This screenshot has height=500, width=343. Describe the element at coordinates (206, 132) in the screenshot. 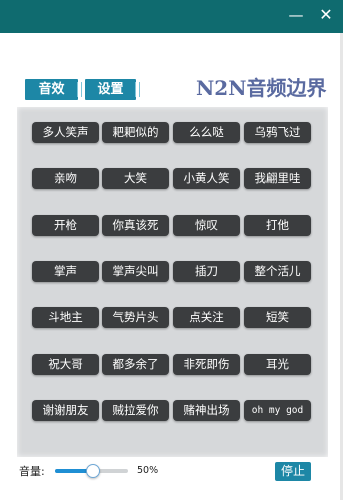

I see `sound-effect-button: 么么哒` at that location.